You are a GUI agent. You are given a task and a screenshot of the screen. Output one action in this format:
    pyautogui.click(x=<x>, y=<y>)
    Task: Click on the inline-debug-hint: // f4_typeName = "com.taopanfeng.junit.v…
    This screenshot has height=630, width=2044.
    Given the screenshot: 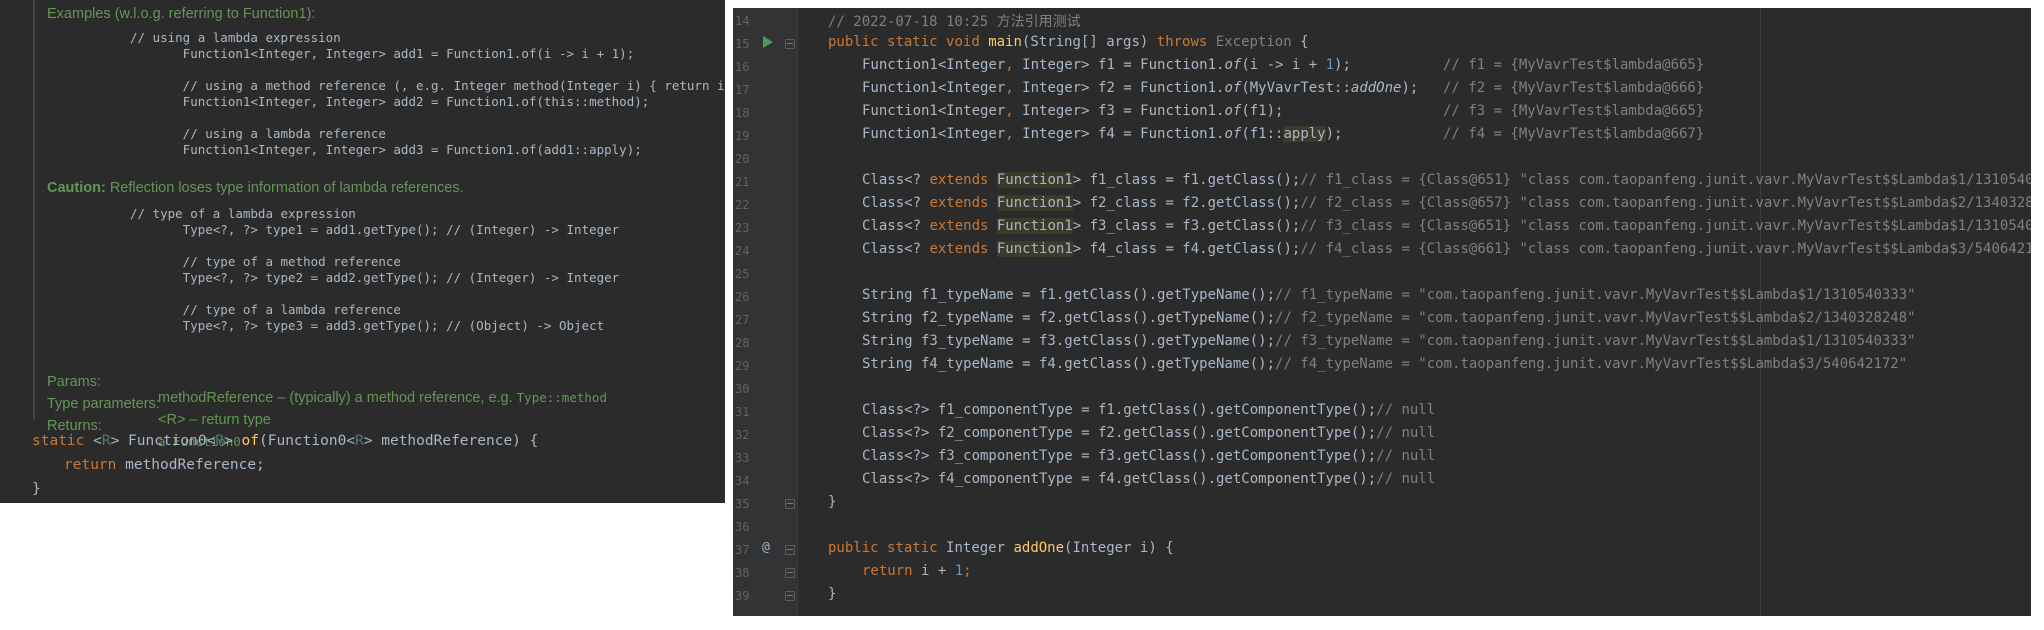 What is the action you would take?
    pyautogui.click(x=1591, y=364)
    